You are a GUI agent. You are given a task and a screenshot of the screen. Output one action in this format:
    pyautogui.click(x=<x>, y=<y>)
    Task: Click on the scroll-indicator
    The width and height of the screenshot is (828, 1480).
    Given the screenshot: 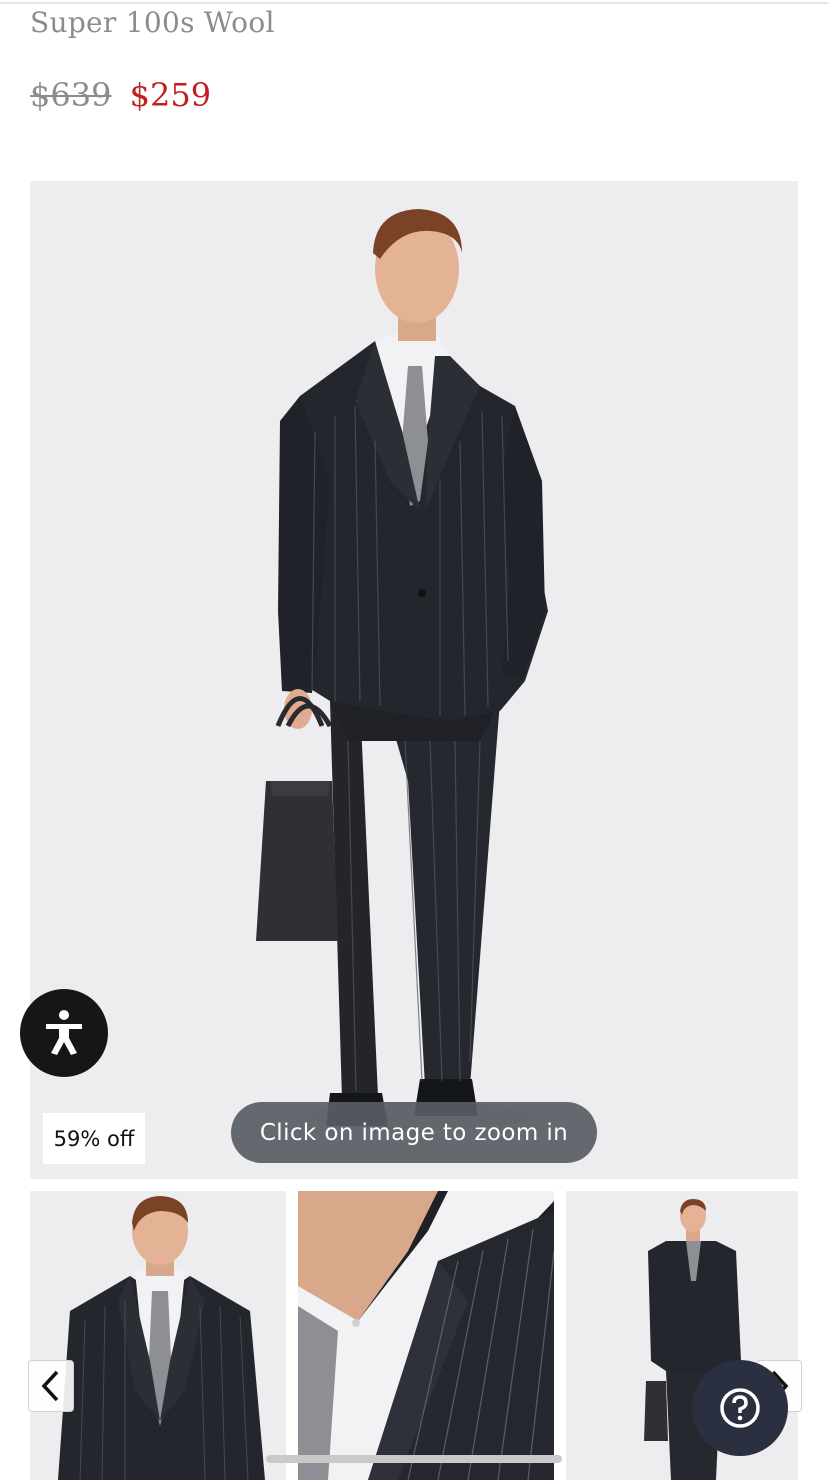 What is the action you would take?
    pyautogui.click(x=414, y=1459)
    